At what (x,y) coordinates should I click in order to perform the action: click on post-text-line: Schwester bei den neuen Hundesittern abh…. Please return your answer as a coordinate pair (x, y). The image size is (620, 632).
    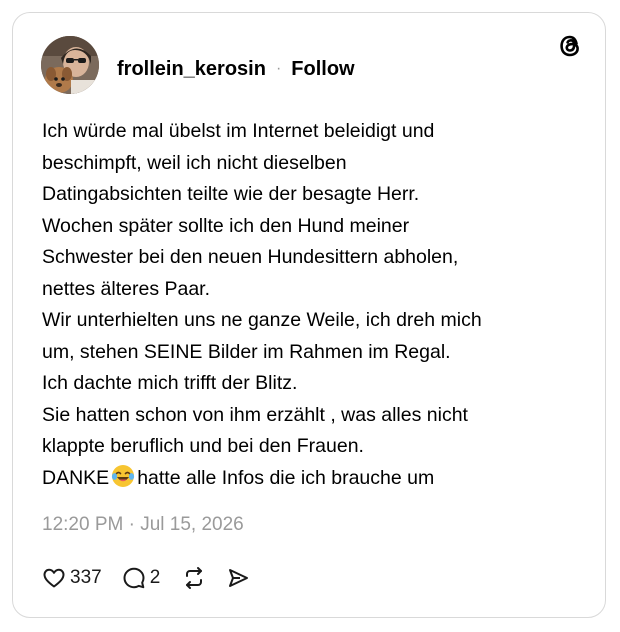
    Looking at the image, I should click on (250, 257).